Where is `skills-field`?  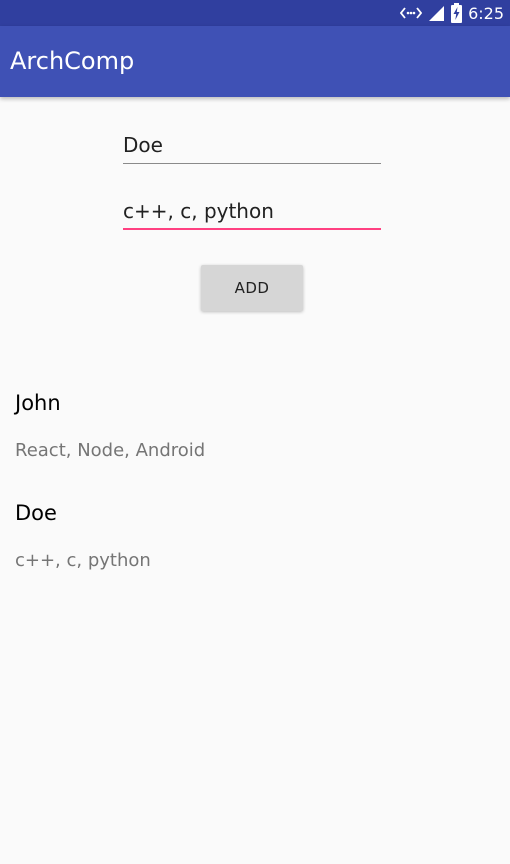
skills-field is located at coordinates (252, 213).